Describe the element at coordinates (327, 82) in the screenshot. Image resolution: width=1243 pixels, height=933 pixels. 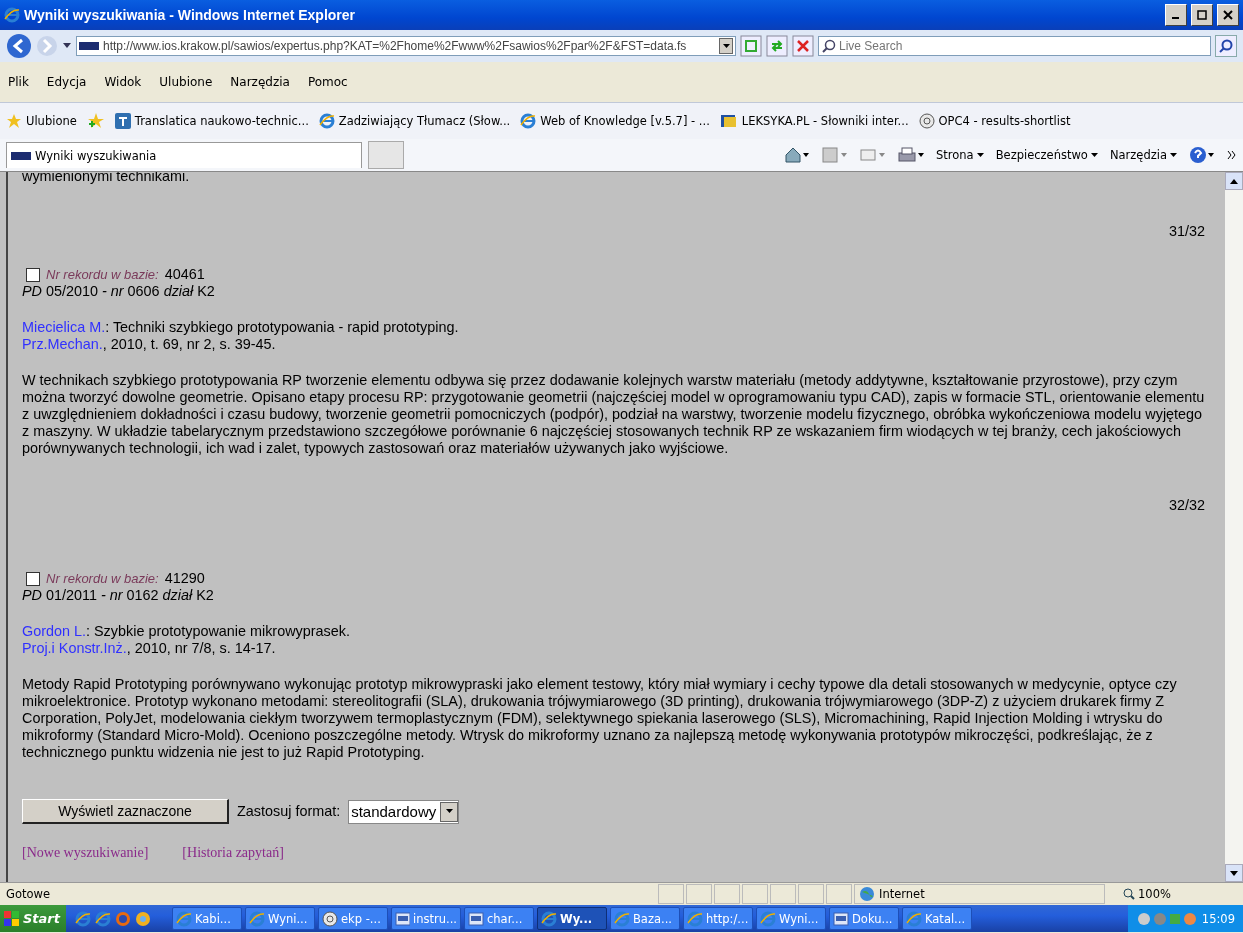
I see `menu-item: Pomoc` at that location.